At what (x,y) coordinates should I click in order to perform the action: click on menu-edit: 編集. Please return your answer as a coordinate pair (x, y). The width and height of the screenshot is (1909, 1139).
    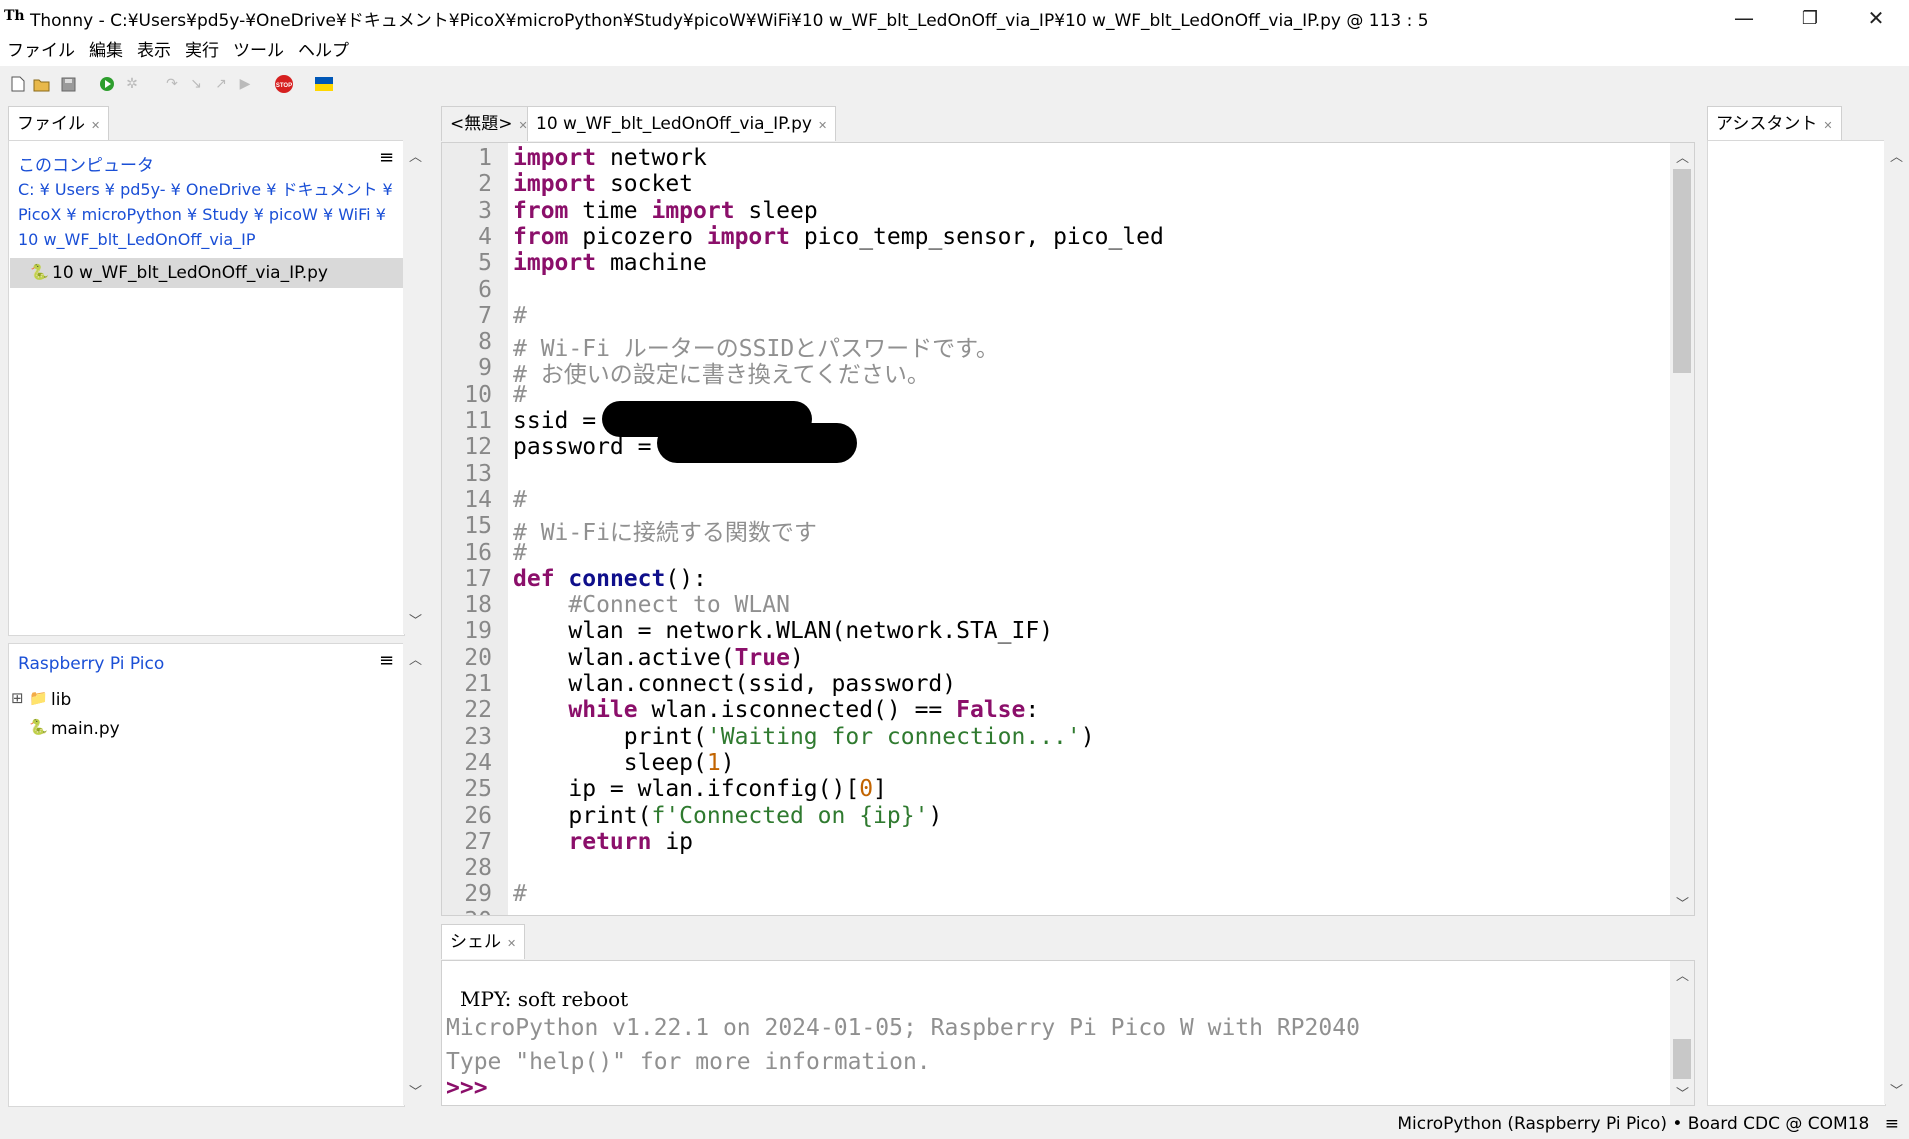
    Looking at the image, I should click on (106, 51).